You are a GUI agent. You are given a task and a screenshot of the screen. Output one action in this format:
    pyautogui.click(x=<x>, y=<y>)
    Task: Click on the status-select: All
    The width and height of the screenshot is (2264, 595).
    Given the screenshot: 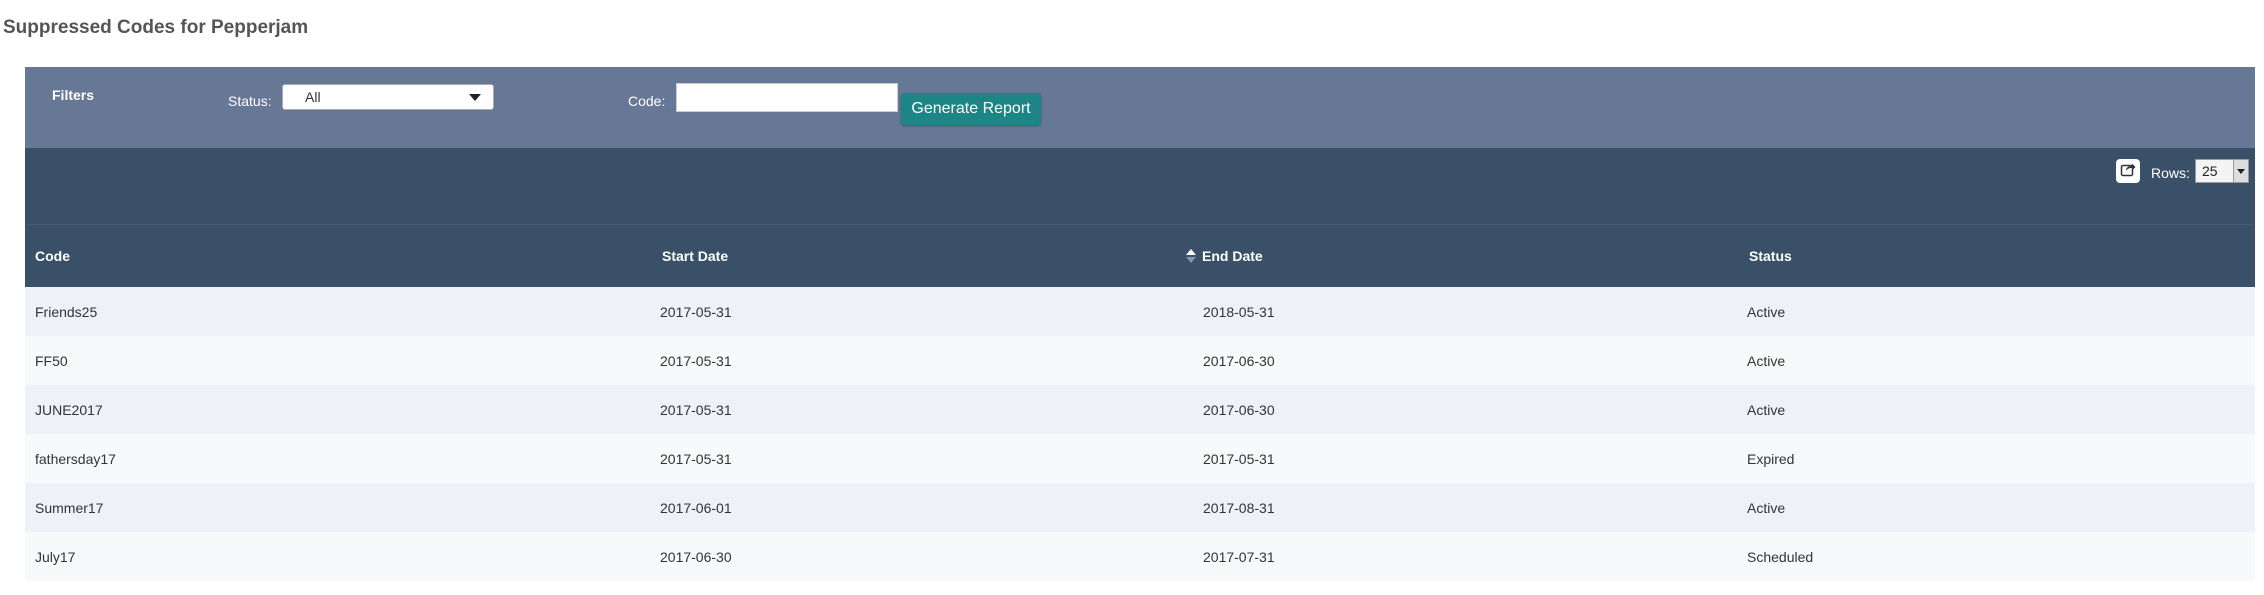 What is the action you would take?
    pyautogui.click(x=388, y=97)
    